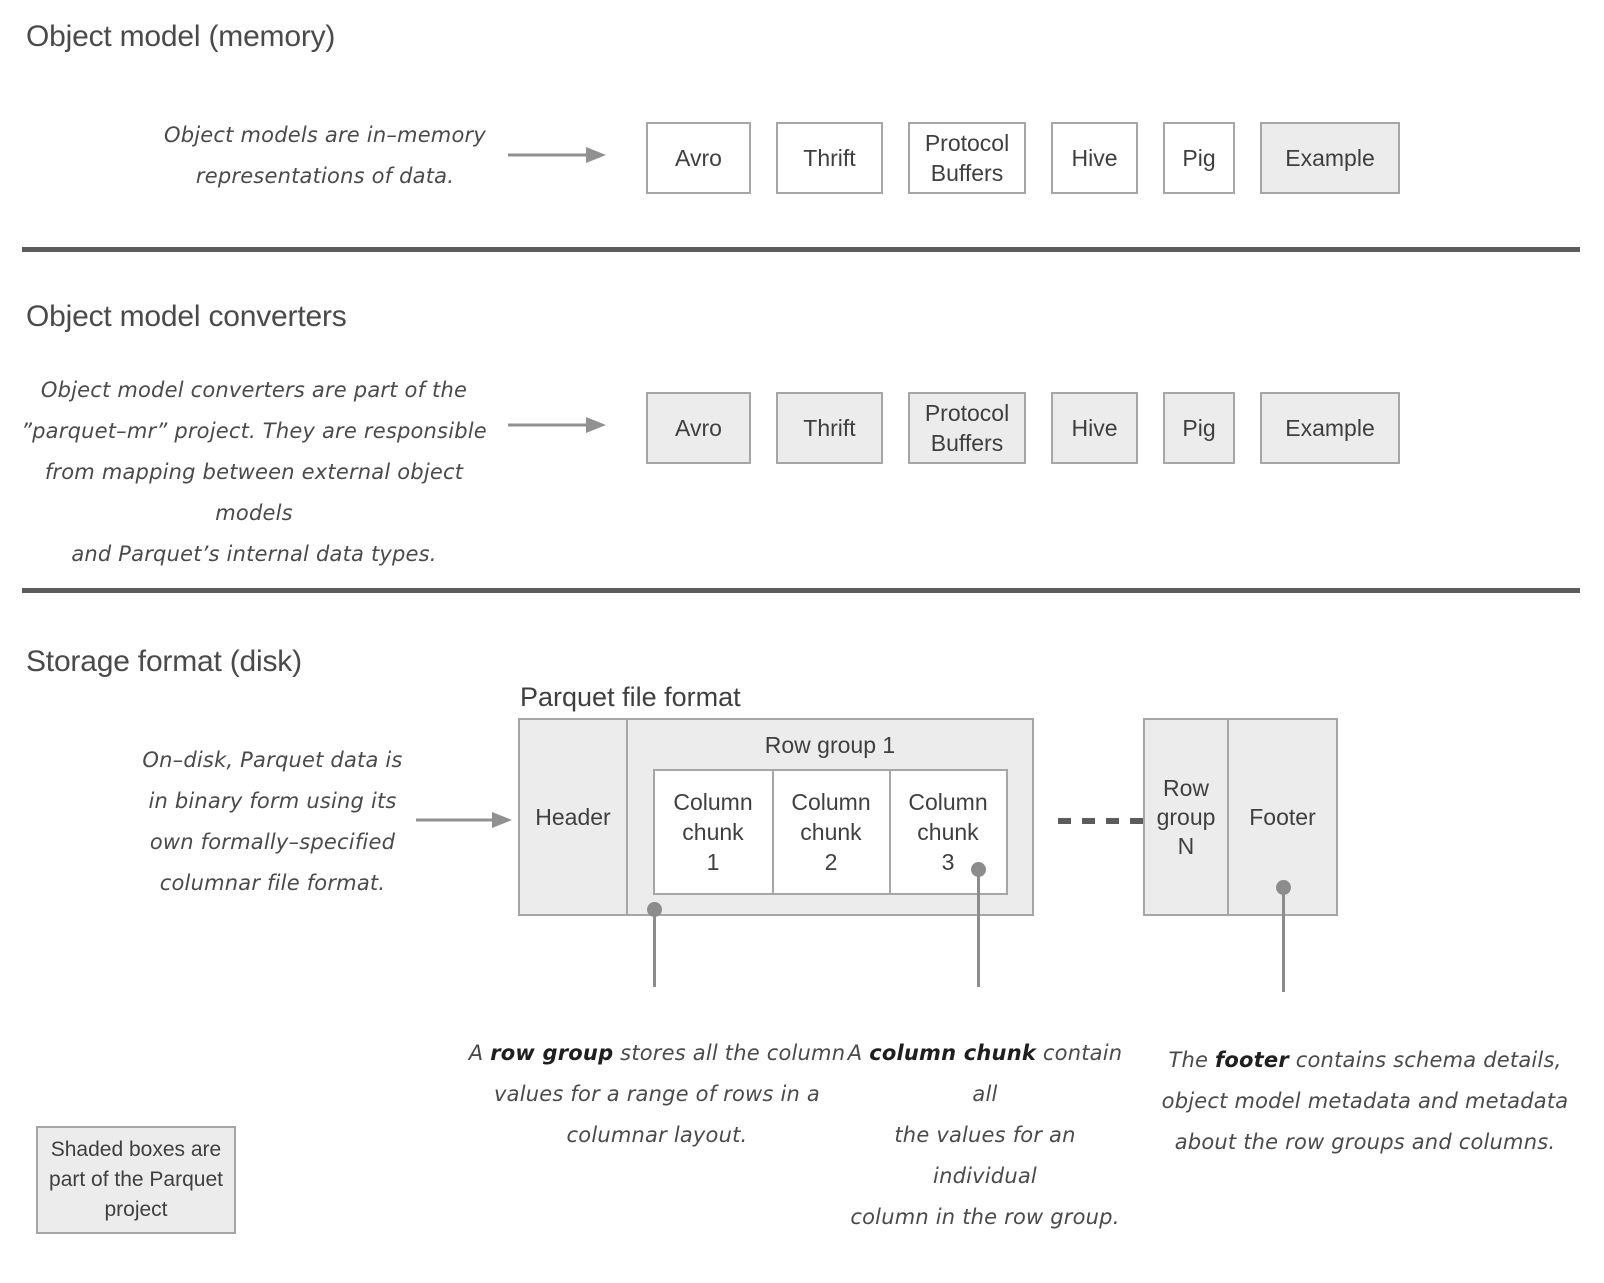 This screenshot has height=1283, width=1604. What do you see at coordinates (181, 36) in the screenshot?
I see `section-title-object-model: Object model (memory)` at bounding box center [181, 36].